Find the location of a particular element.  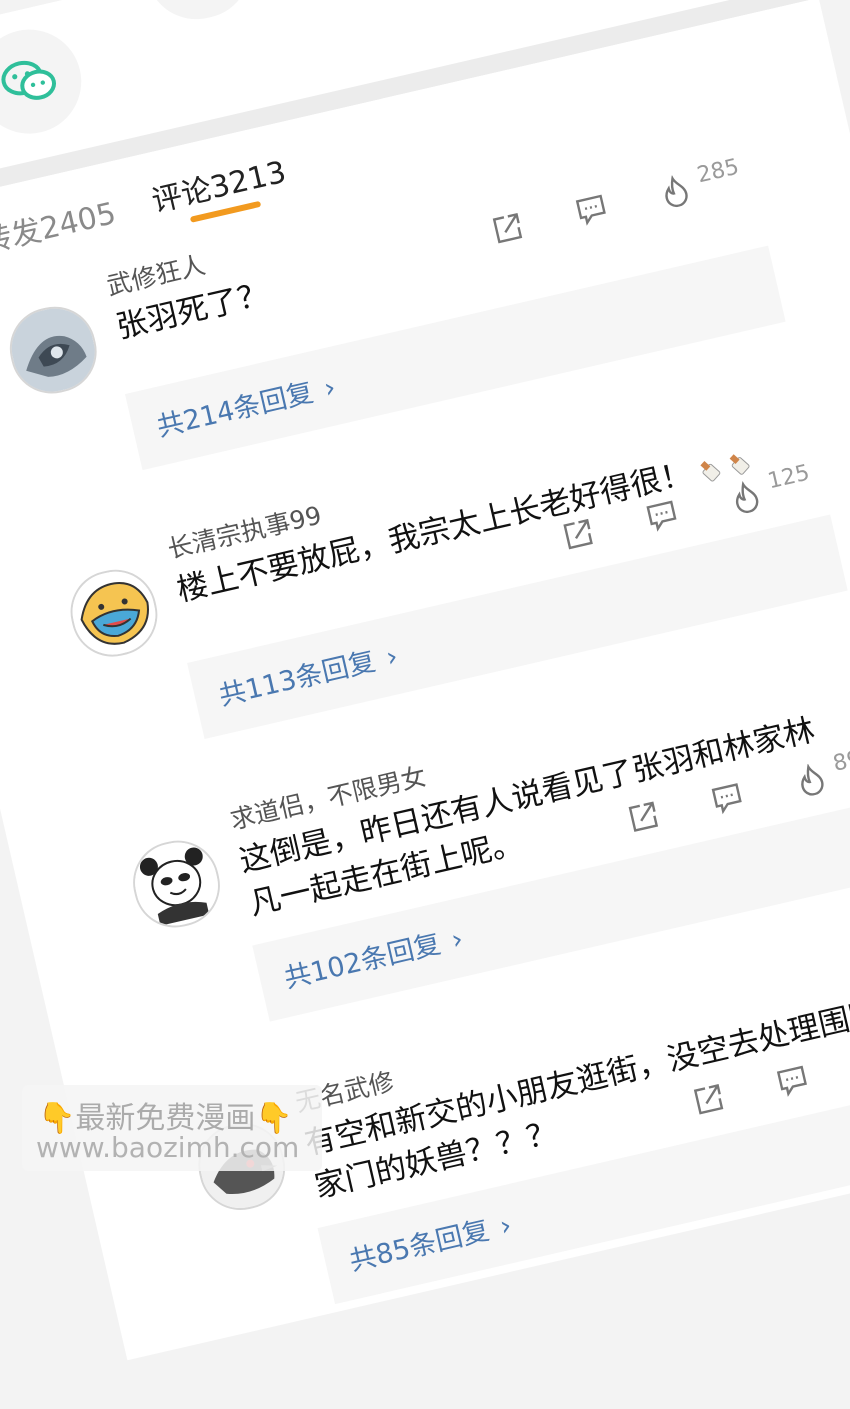

wechat-share-button is located at coordinates (46, 81).